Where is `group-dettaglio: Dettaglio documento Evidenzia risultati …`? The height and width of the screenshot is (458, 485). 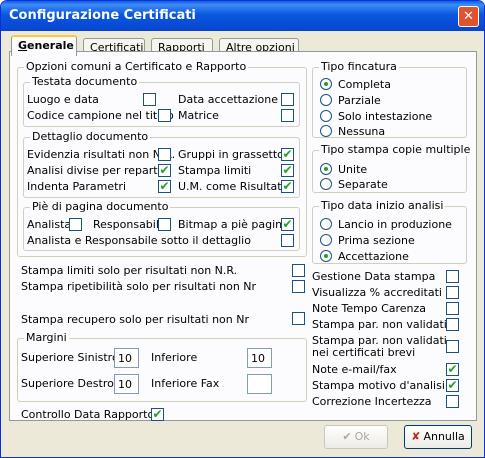 group-dettaglio: Dettaglio documento Evidenzia risultati … is located at coordinates (161, 164).